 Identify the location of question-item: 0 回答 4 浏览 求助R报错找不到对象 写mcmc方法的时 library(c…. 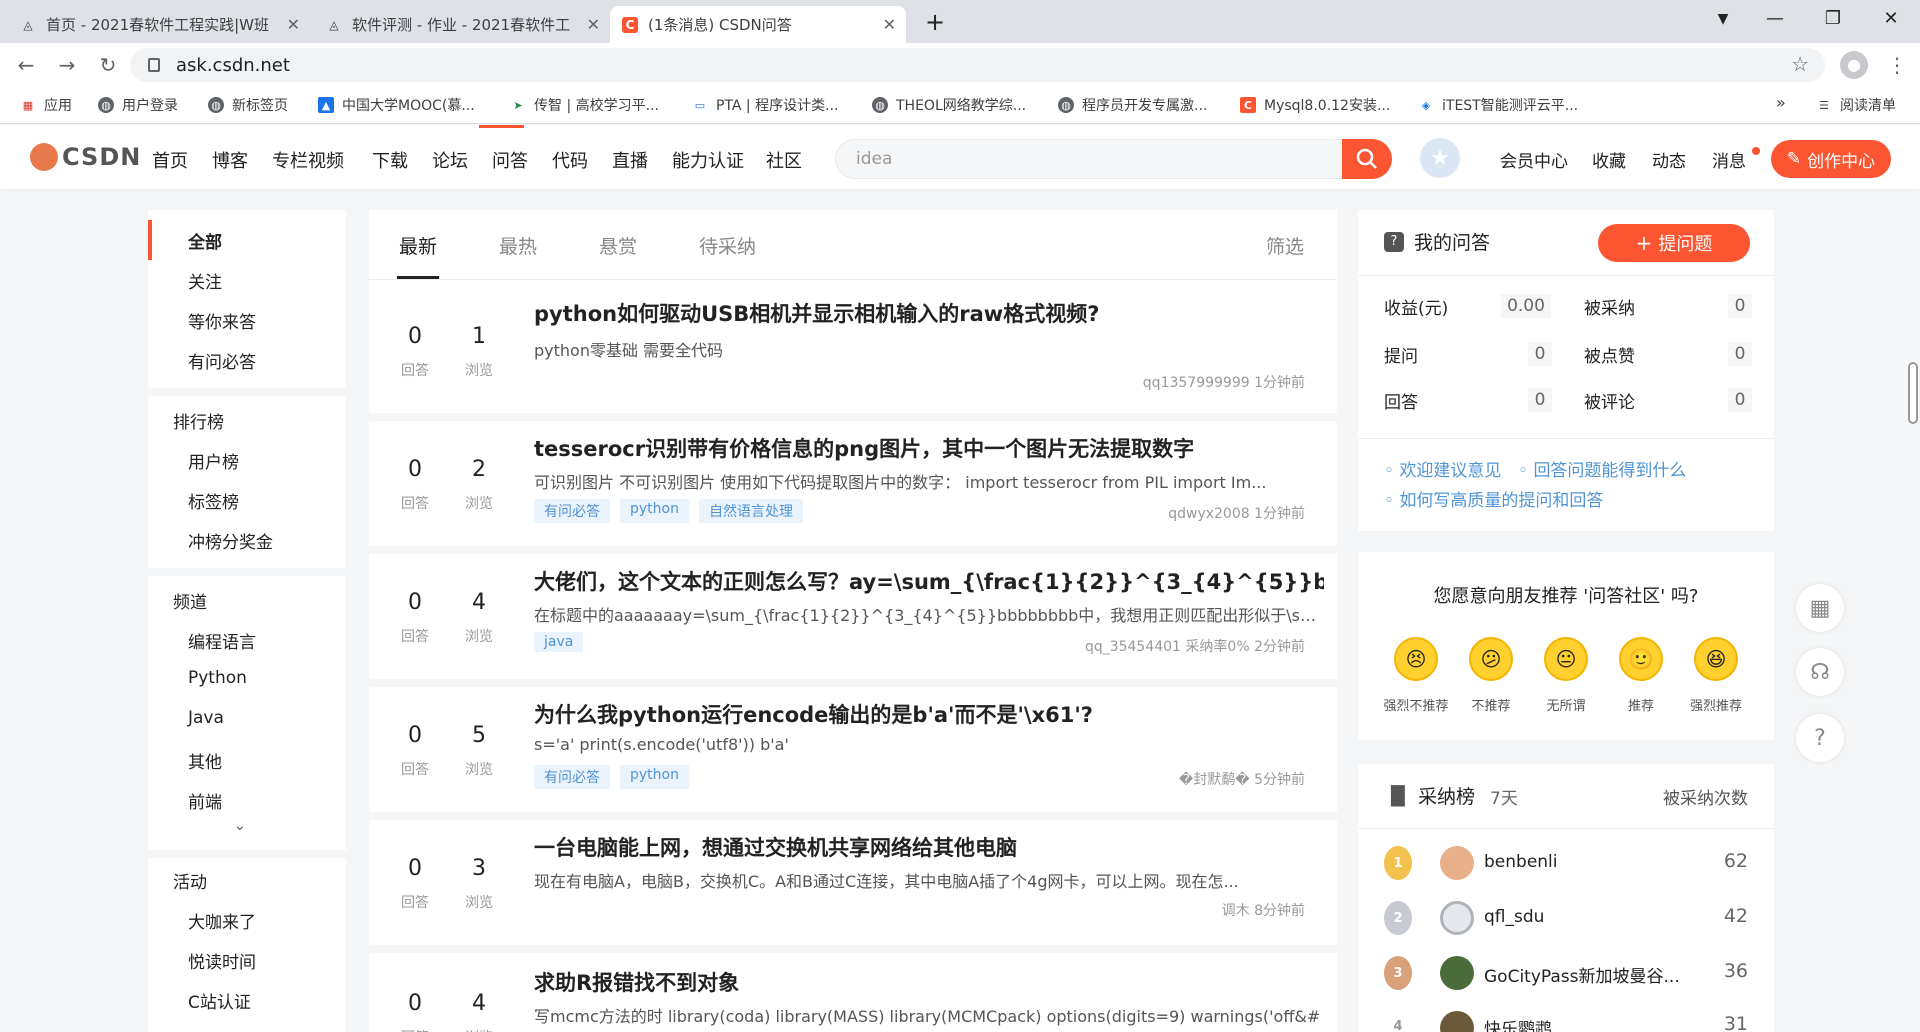
(853, 988).